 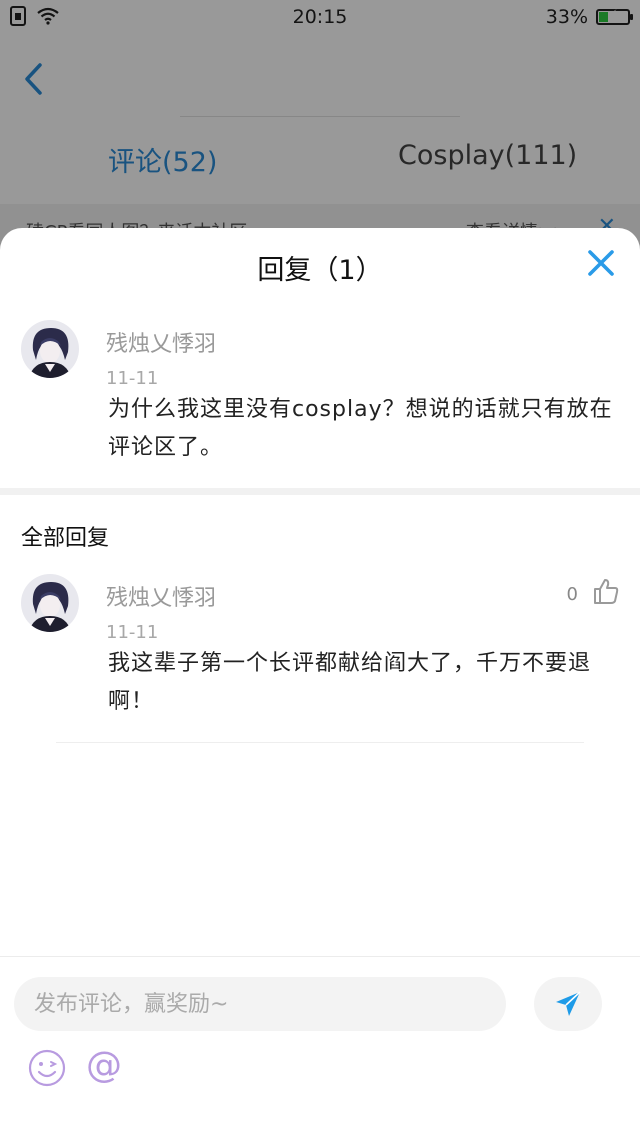 I want to click on emoji-icon, so click(x=47, y=1068).